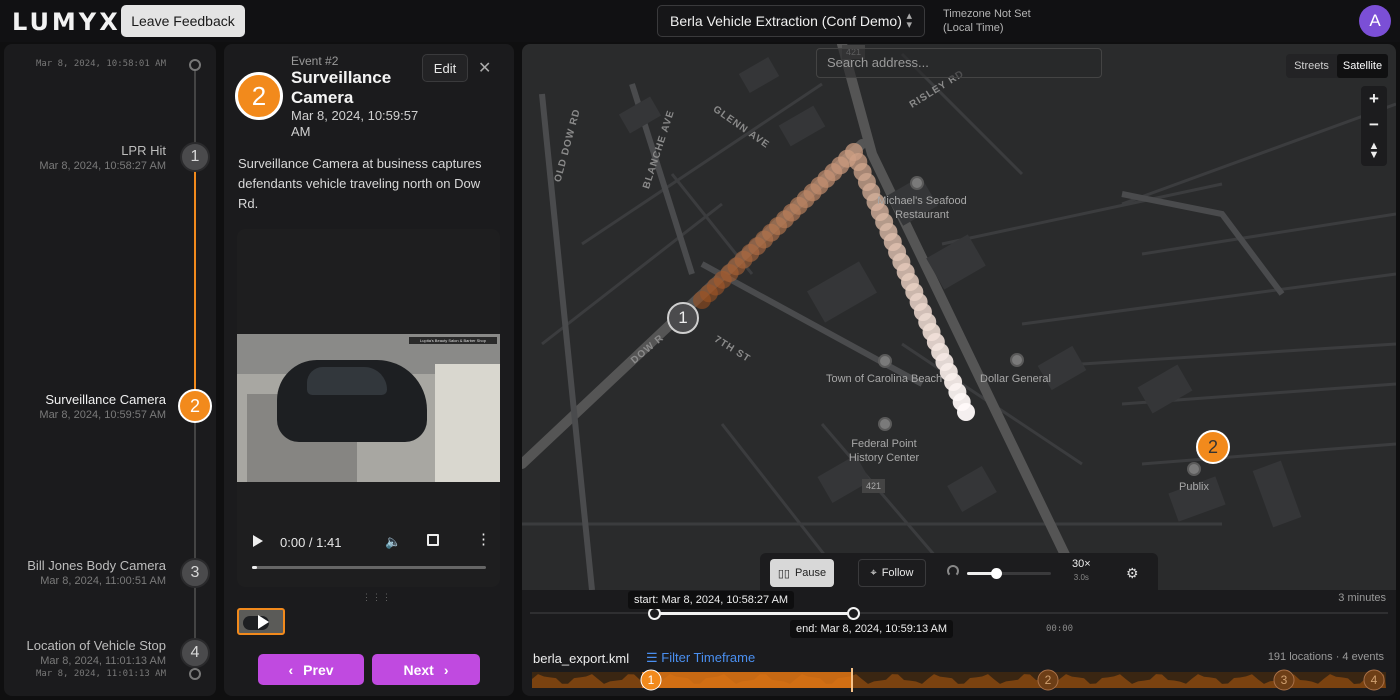  I want to click on timeline-event-time: Mar 8, 2024, 11:00:51 AM, so click(103, 581).